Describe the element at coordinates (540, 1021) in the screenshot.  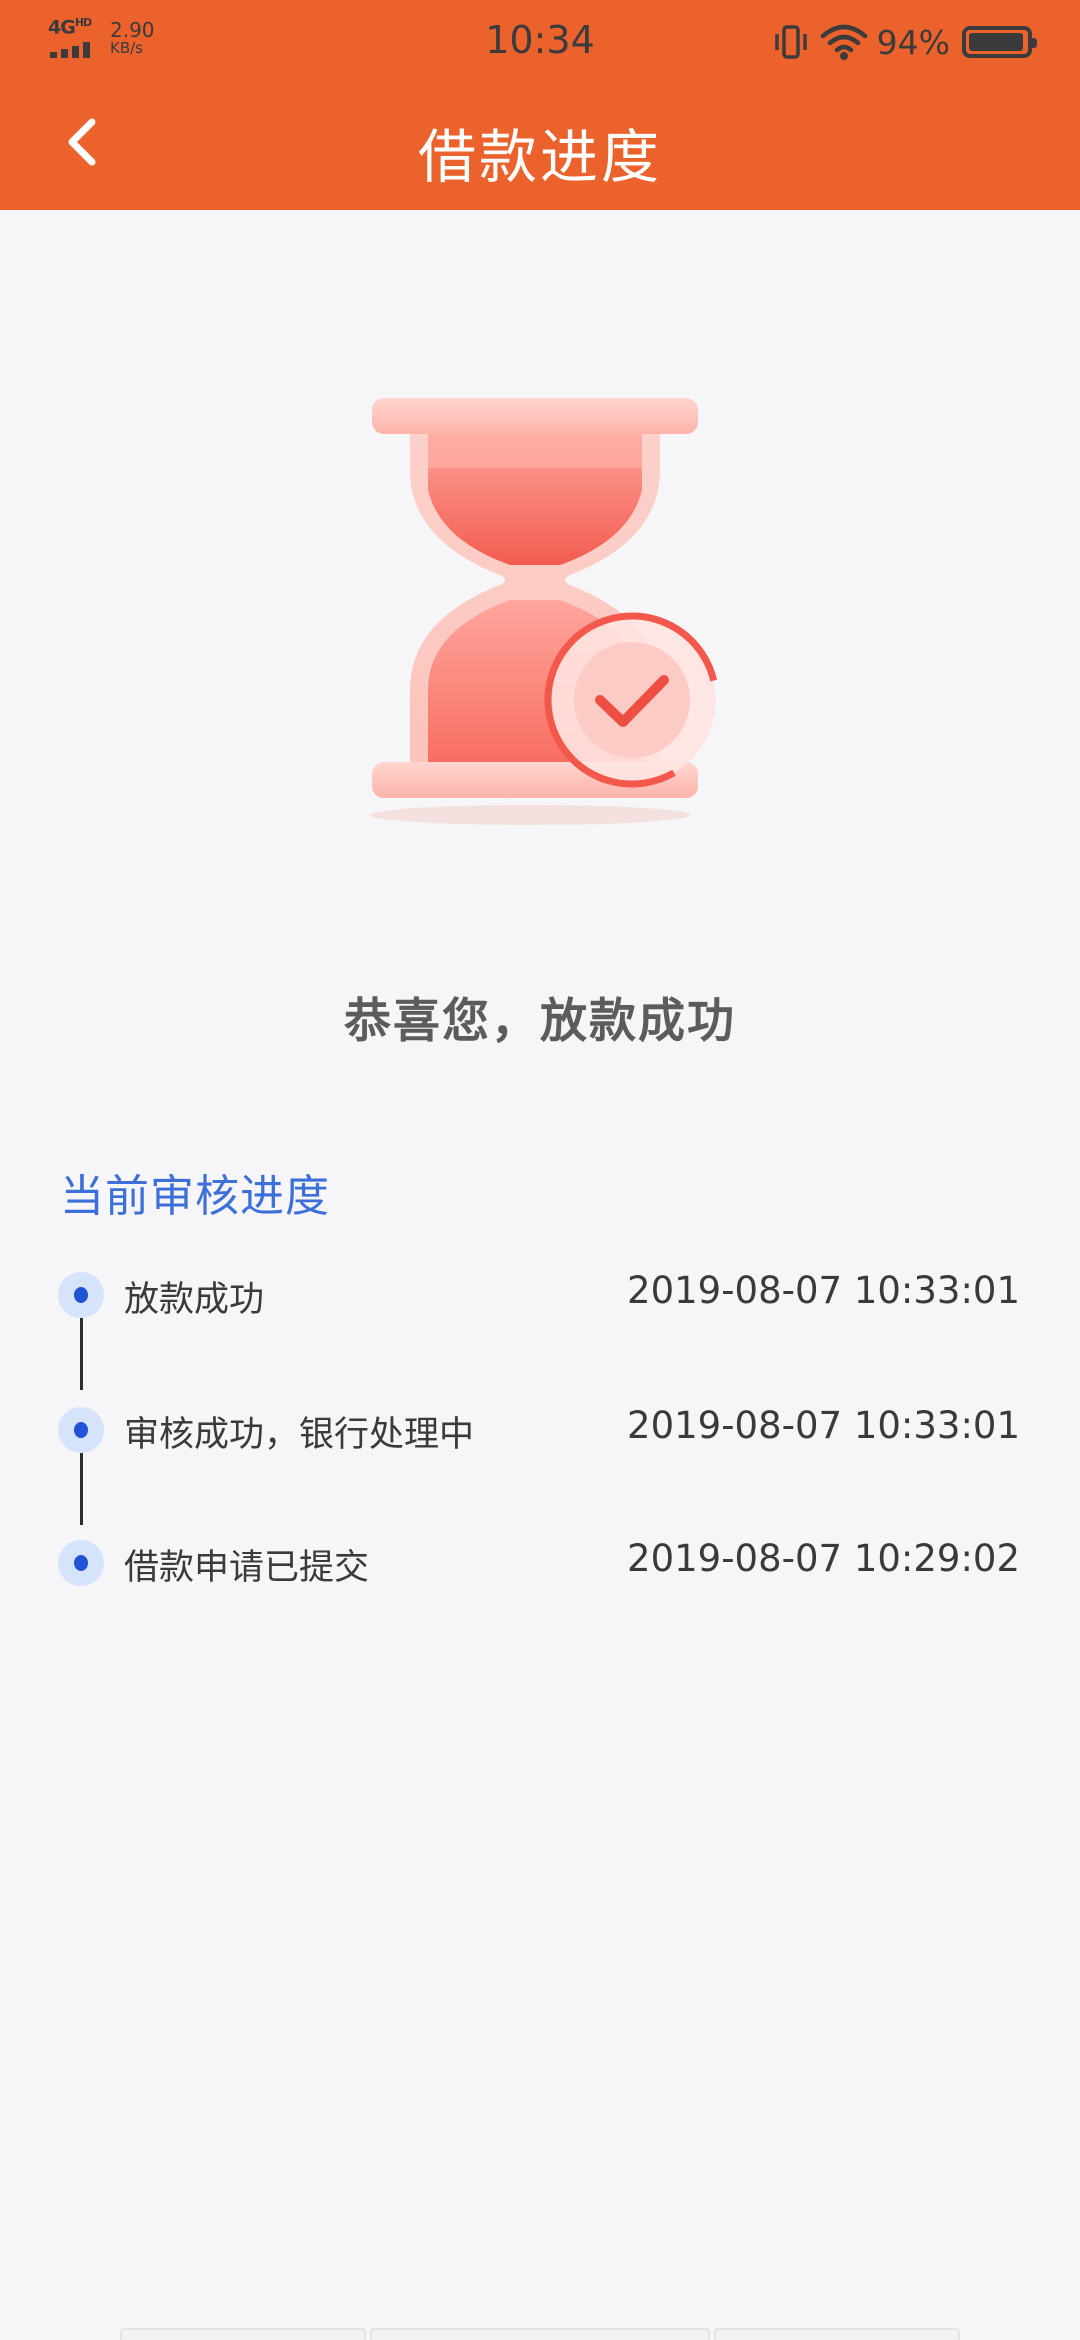
I see `result-headline: 恭喜您，放款成功` at that location.